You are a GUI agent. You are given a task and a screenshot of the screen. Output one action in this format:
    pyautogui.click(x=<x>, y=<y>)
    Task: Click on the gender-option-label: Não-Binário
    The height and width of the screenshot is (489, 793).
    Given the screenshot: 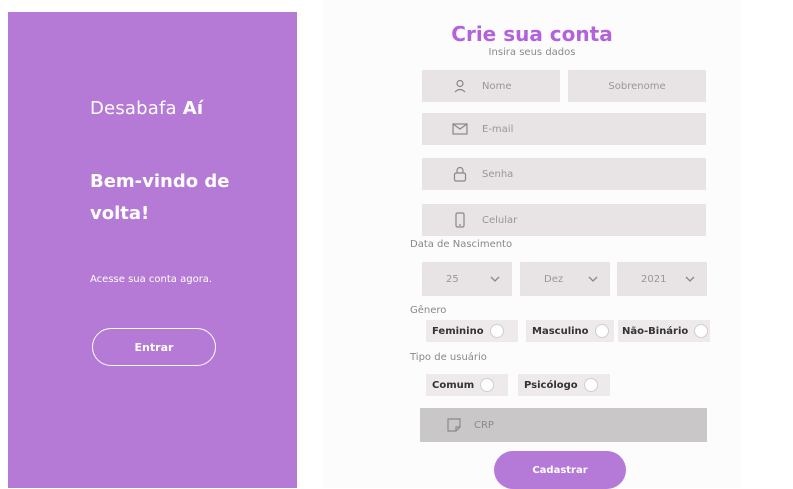 What is the action you would take?
    pyautogui.click(x=655, y=331)
    